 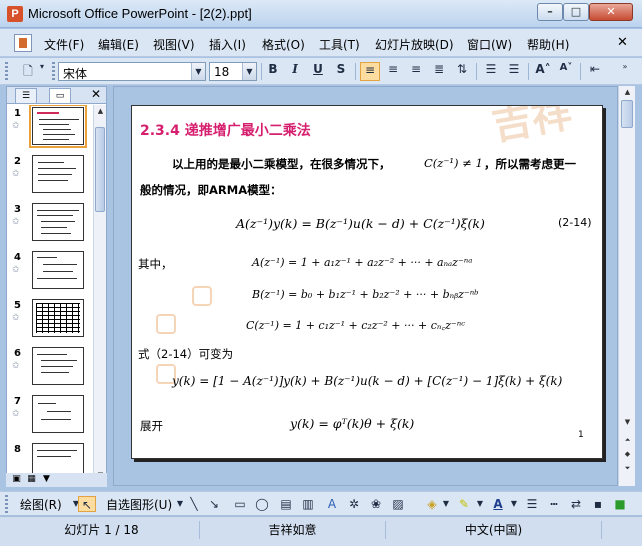 I want to click on tab-outline: ☰, so click(x=26, y=95).